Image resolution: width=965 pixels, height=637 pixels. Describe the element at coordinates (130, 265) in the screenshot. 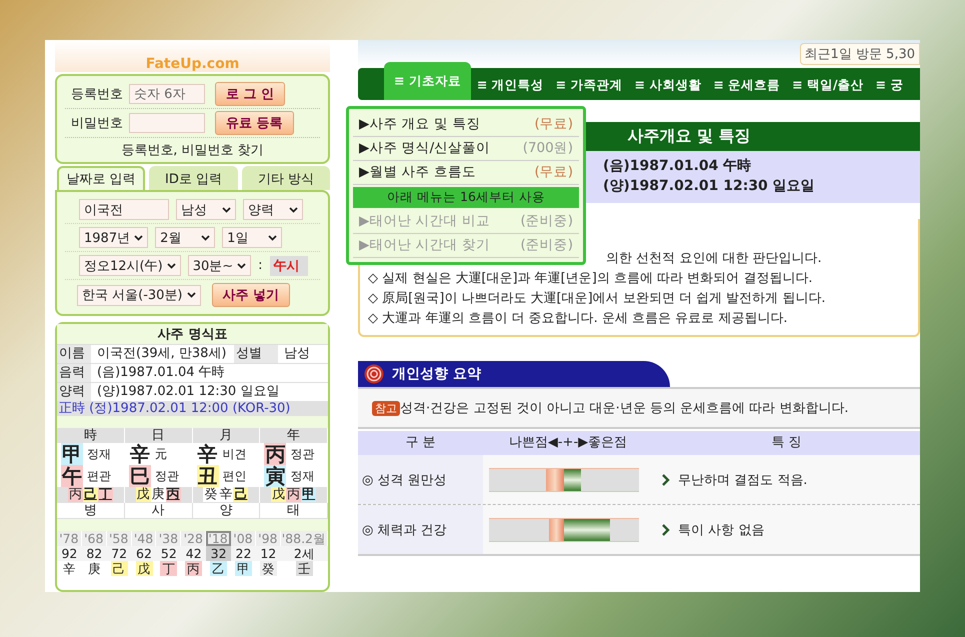

I see `dropdown-select: 정오12시(午)` at that location.